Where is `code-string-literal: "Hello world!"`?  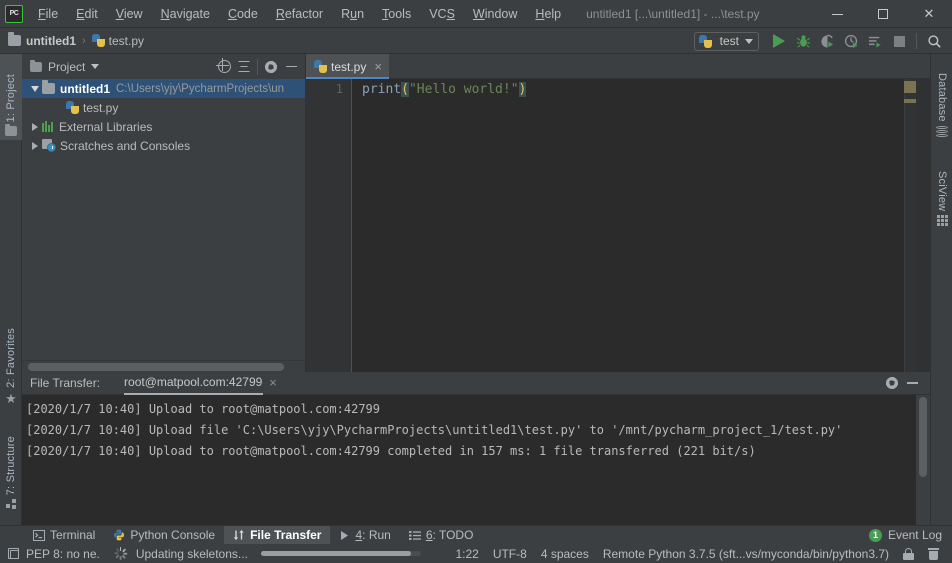 code-string-literal: "Hello world!" is located at coordinates (463, 89).